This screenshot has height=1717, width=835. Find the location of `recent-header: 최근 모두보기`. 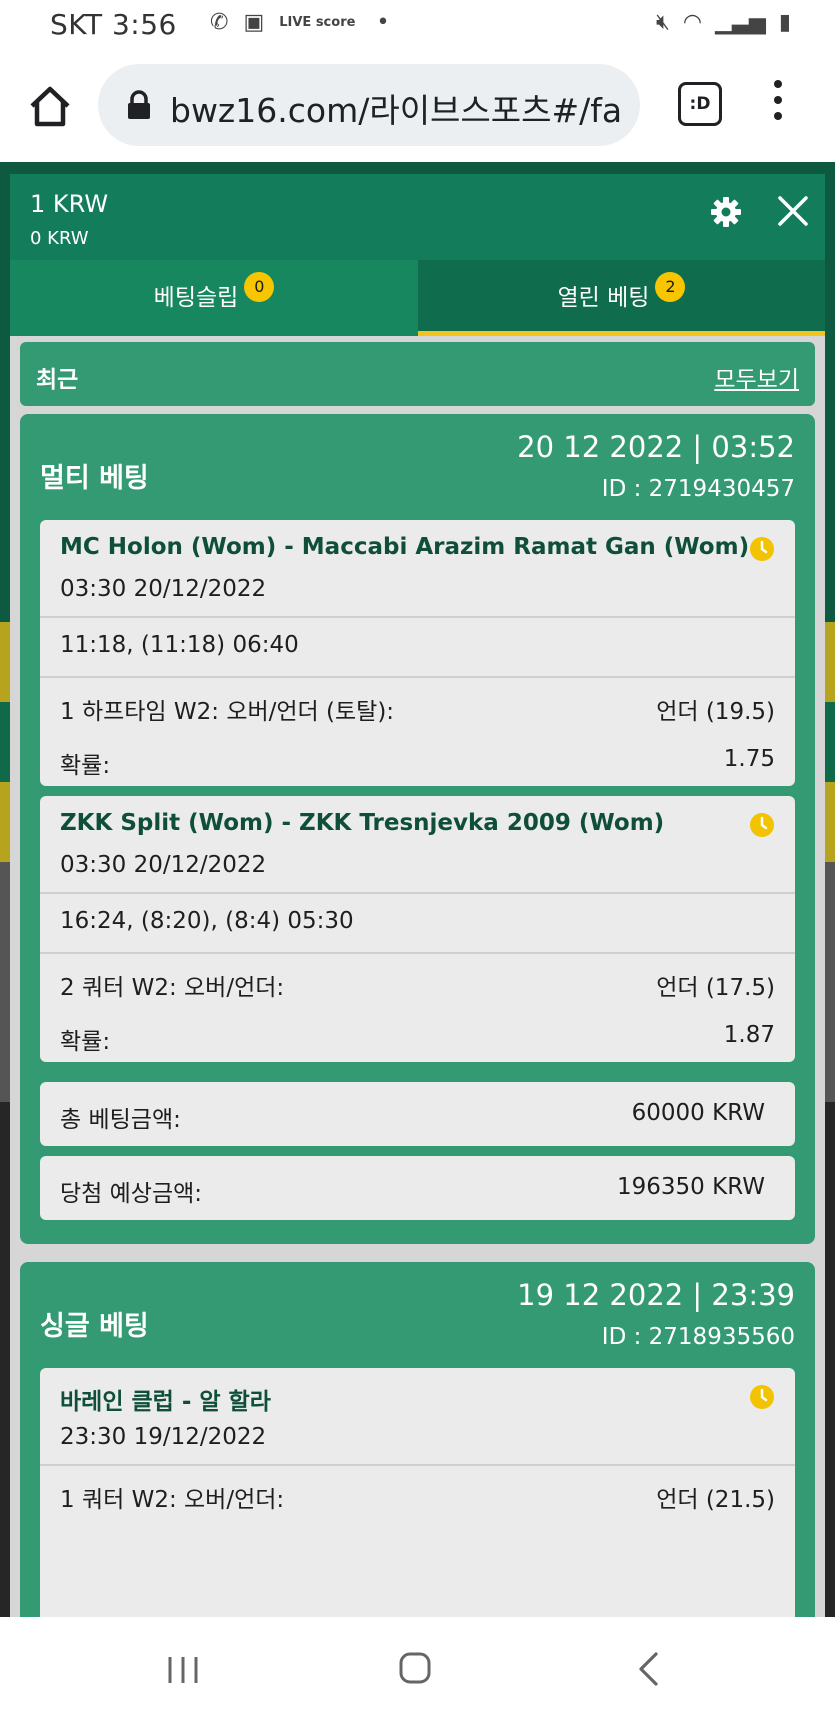

recent-header: 최근 모두보기 is located at coordinates (417, 374).